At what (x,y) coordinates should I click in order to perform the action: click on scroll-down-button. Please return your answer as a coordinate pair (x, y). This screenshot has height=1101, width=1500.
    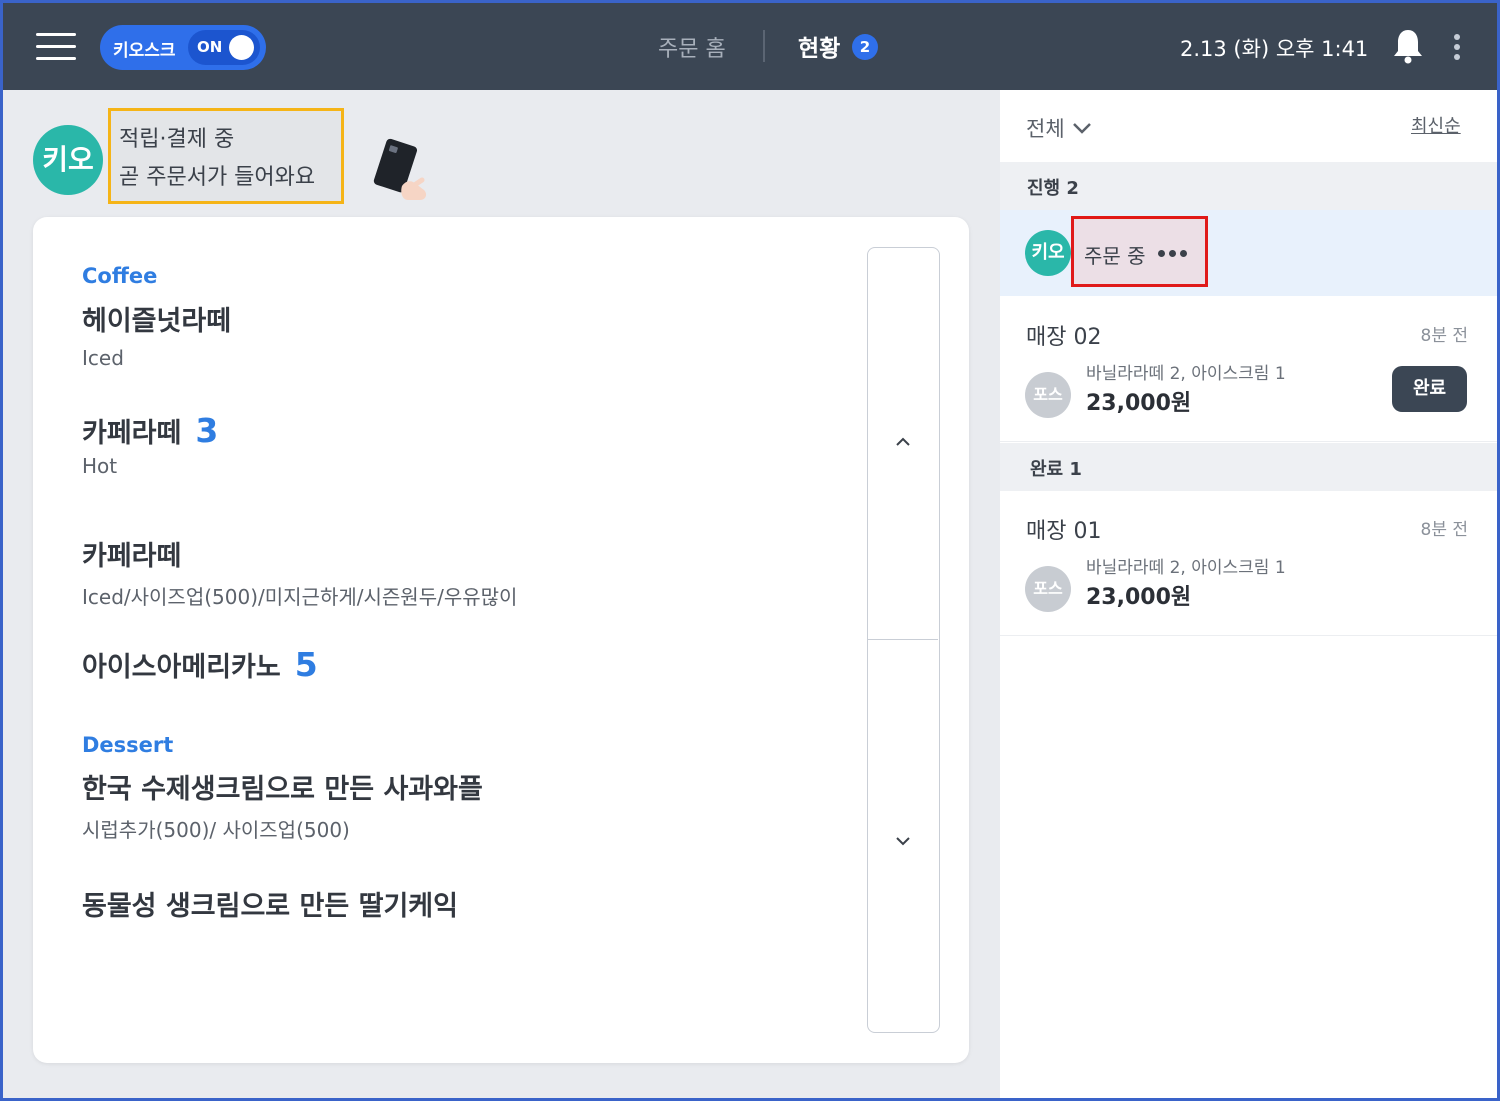
    Looking at the image, I should click on (903, 836).